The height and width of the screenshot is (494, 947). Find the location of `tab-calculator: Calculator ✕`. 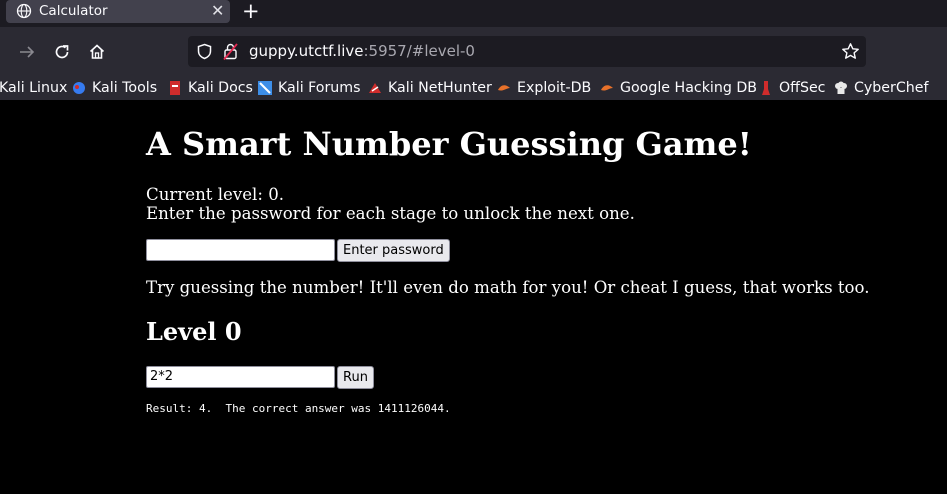

tab-calculator: Calculator ✕ is located at coordinates (118, 11).